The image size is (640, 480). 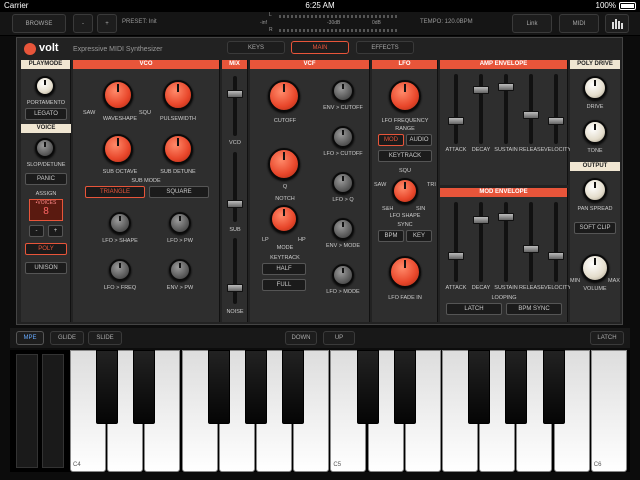 What do you see at coordinates (431, 185) in the screenshot?
I see `tri-shape-label: TRI` at bounding box center [431, 185].